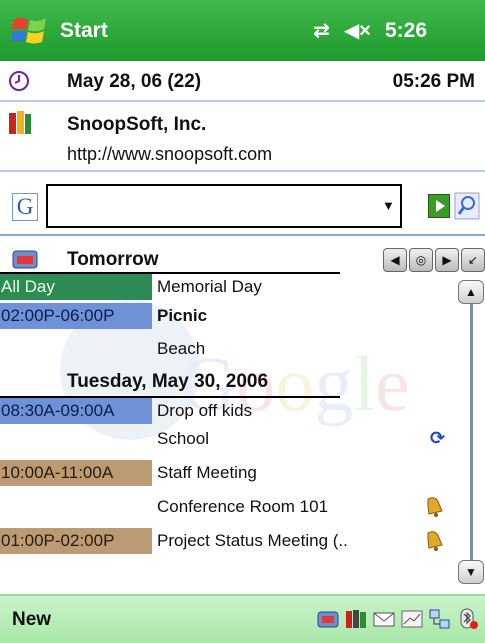 The width and height of the screenshot is (485, 643). I want to click on event-time: 08:30A-09:00A, so click(76, 411).